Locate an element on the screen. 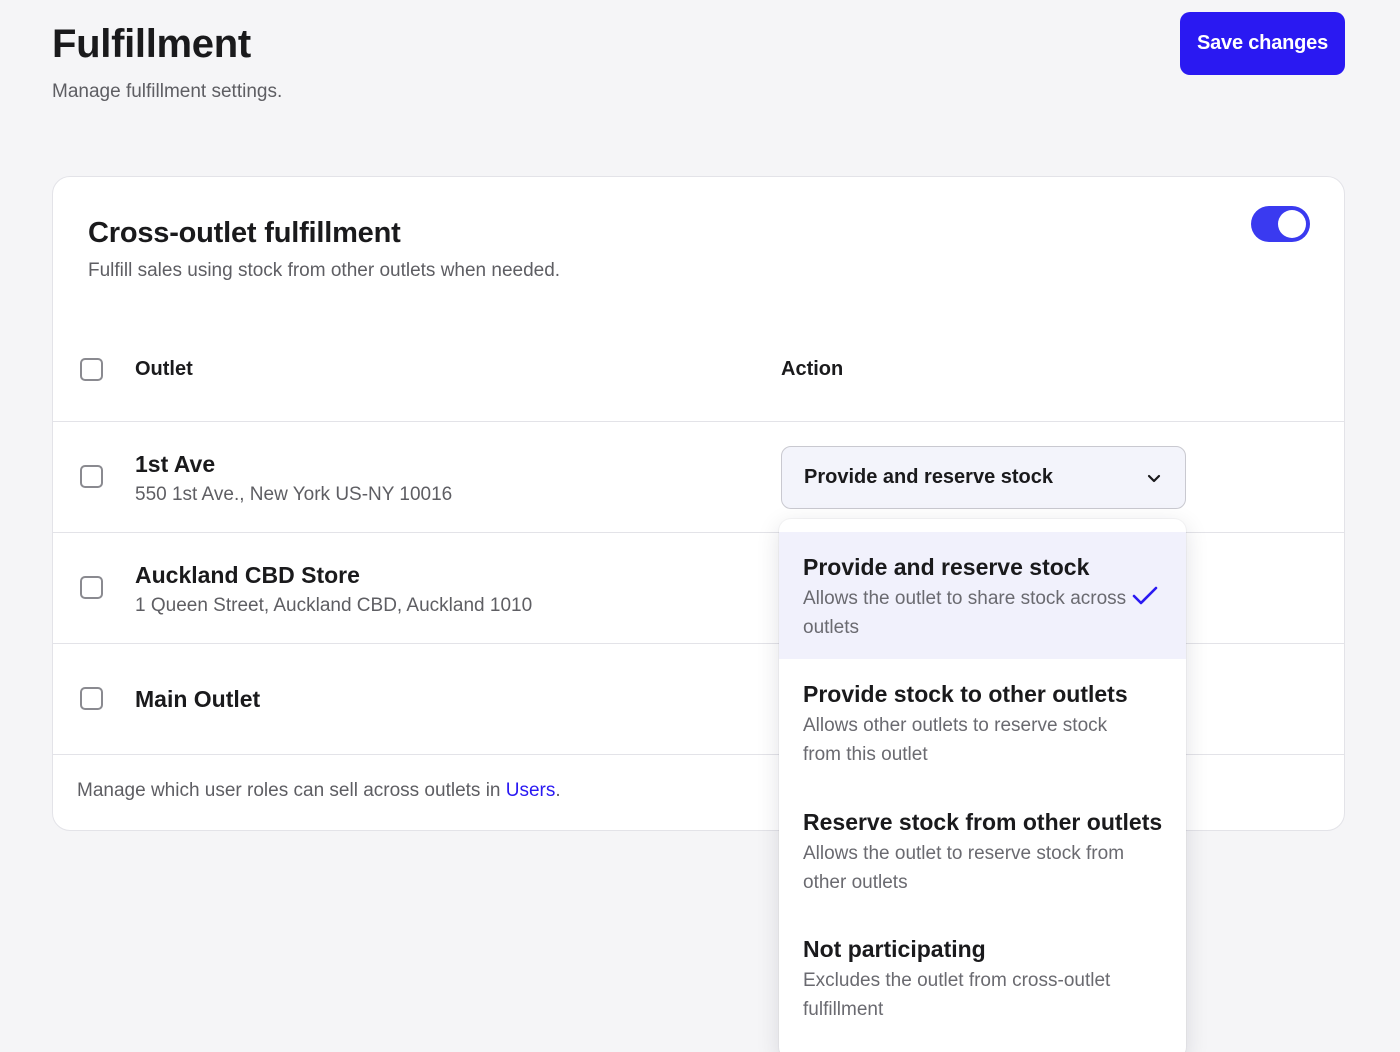 This screenshot has height=1052, width=1400. column-header-outlet: Outlet is located at coordinates (164, 369).